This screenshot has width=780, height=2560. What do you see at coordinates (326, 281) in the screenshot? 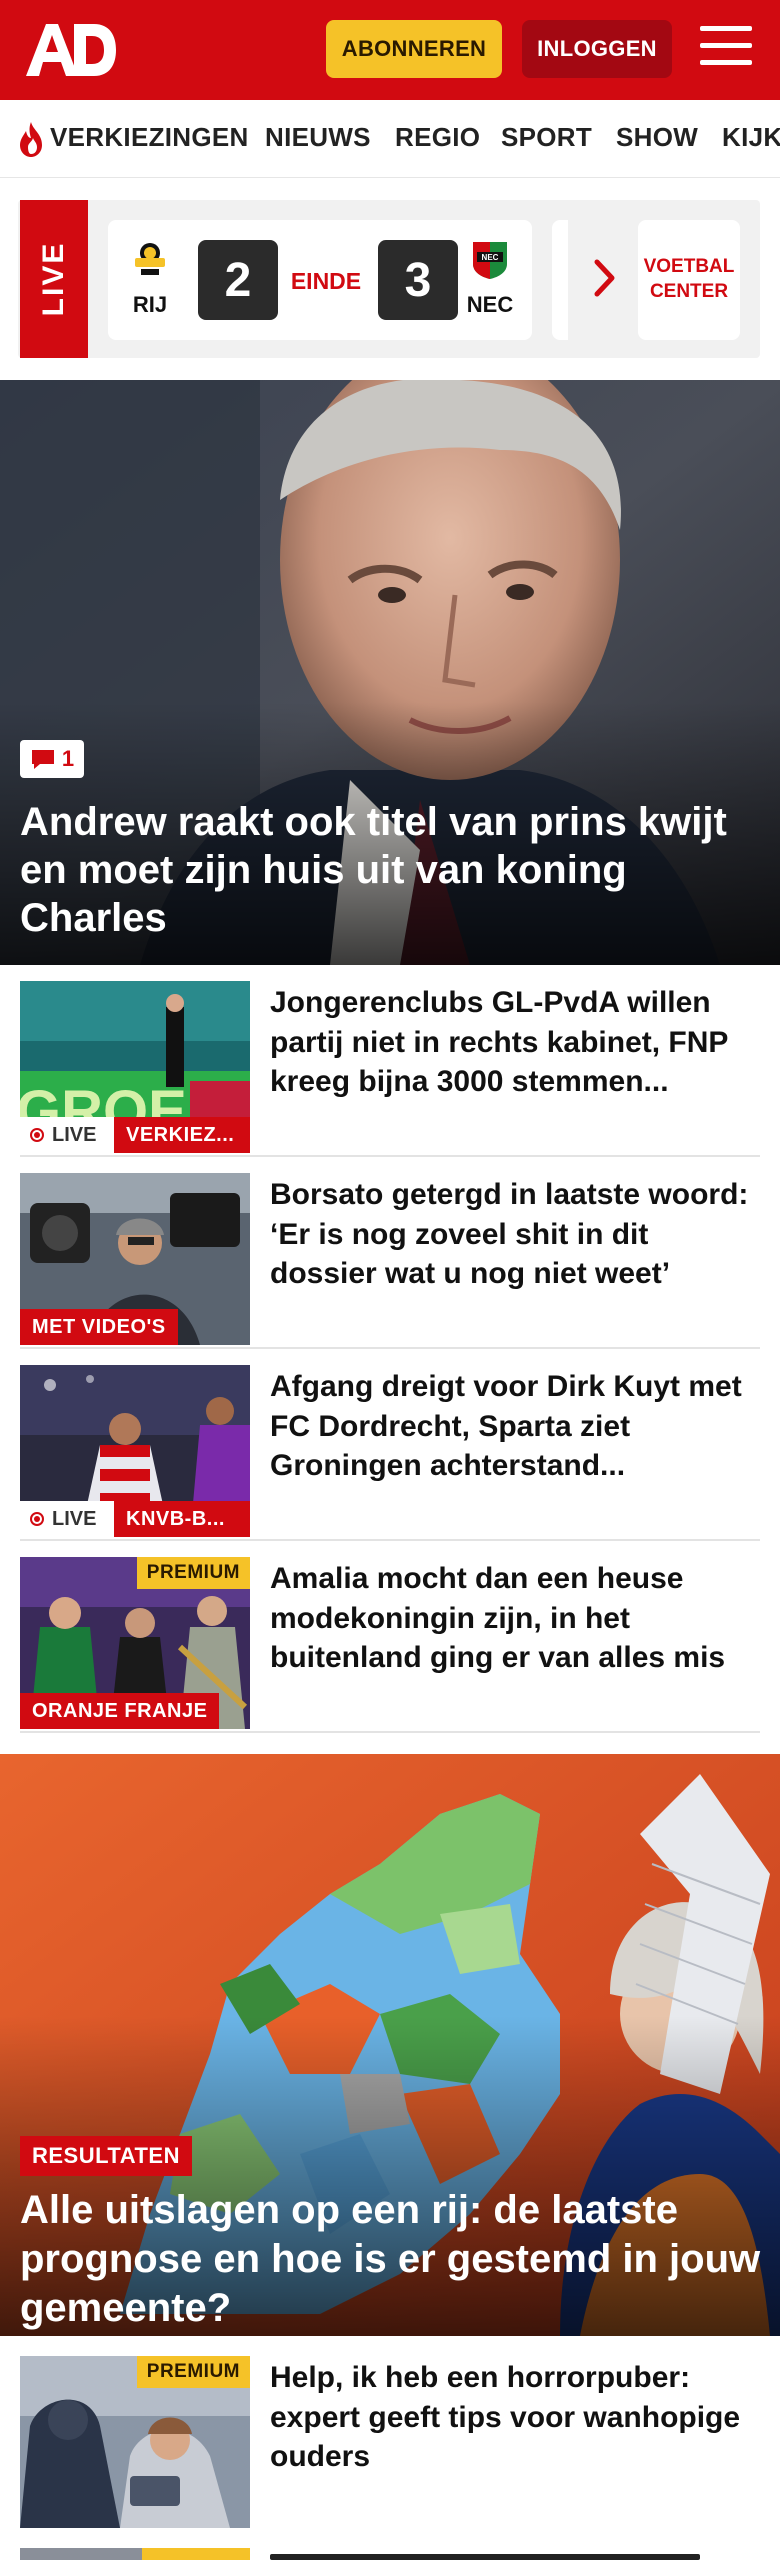
I see `match-status: EINDE` at bounding box center [326, 281].